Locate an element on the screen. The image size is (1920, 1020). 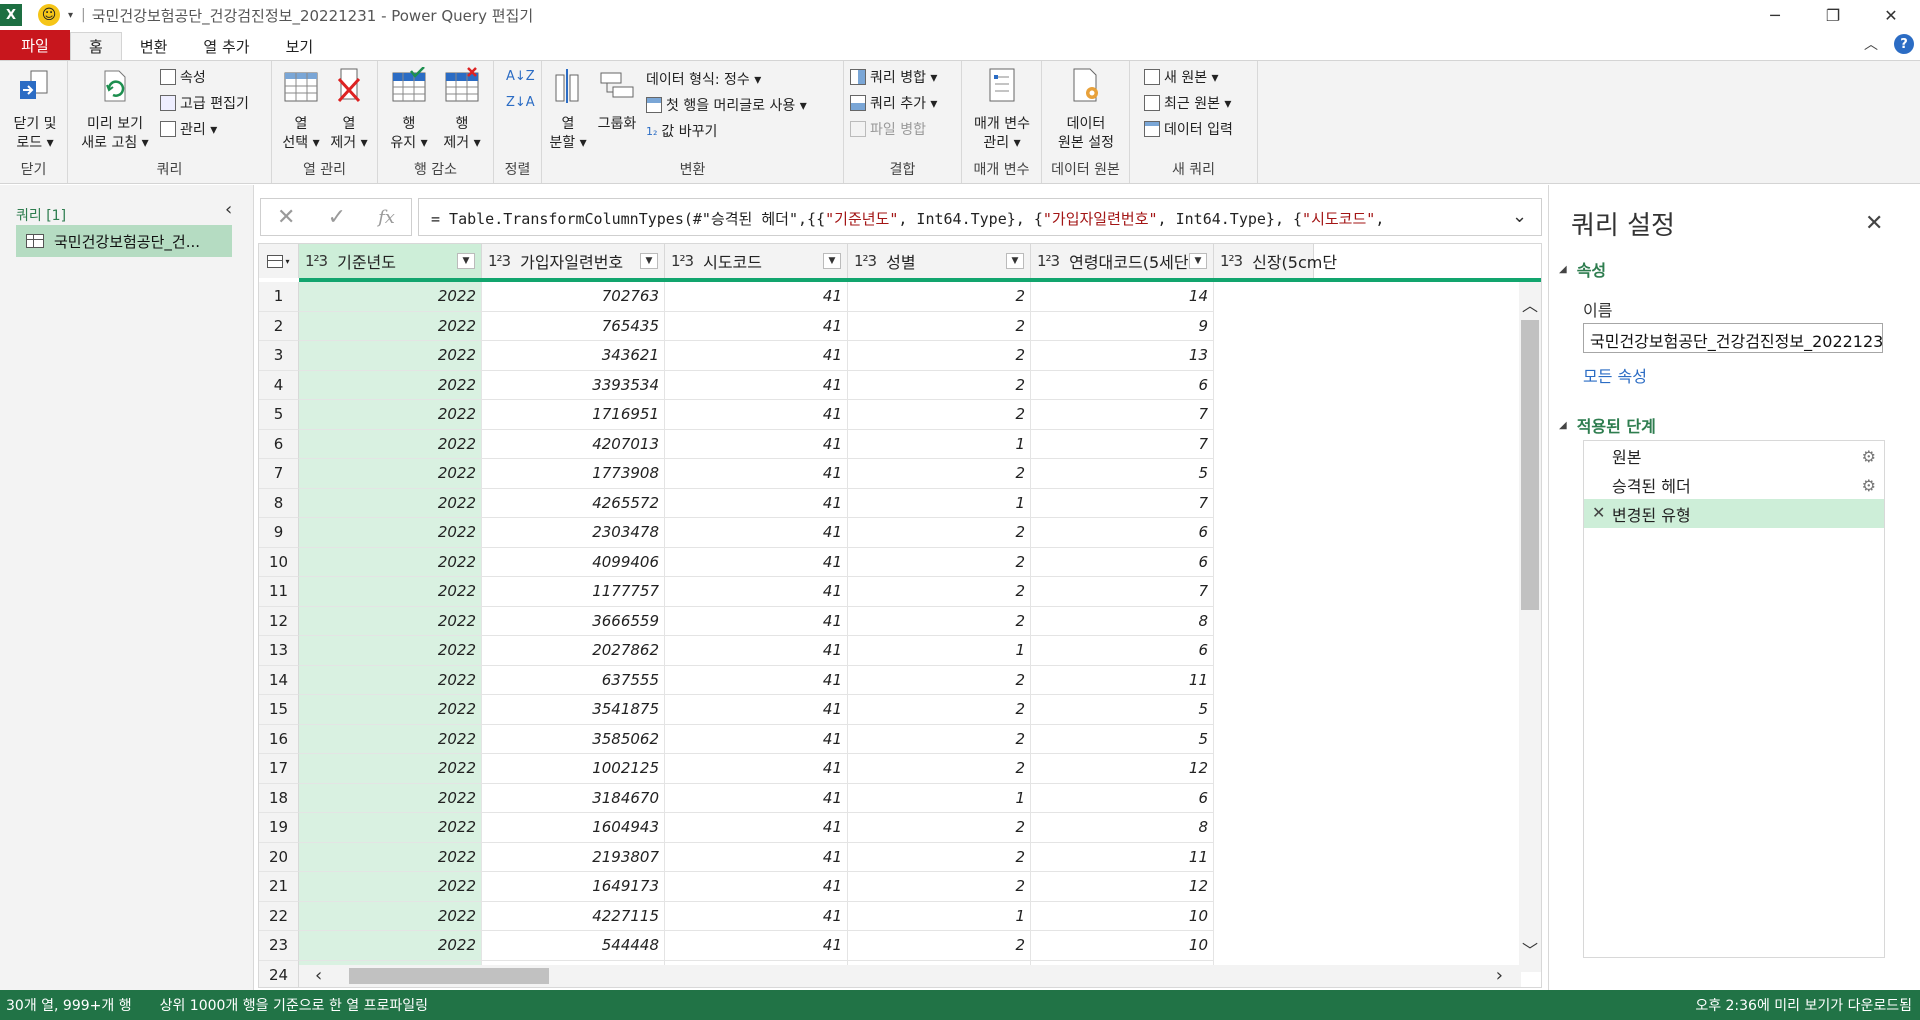
refresh-preview-button: 미리 보기 새로 고침 ▾ is located at coordinates (115, 110).